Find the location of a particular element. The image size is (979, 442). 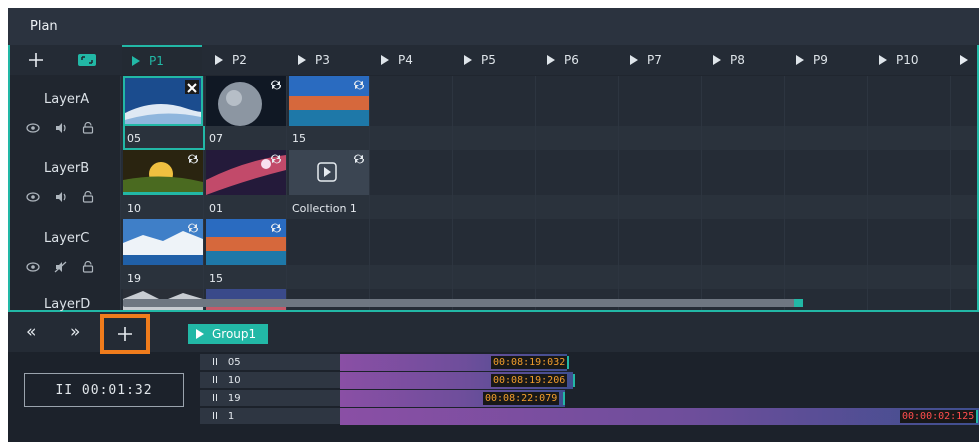

tab-p2: P2 is located at coordinates (245, 60).